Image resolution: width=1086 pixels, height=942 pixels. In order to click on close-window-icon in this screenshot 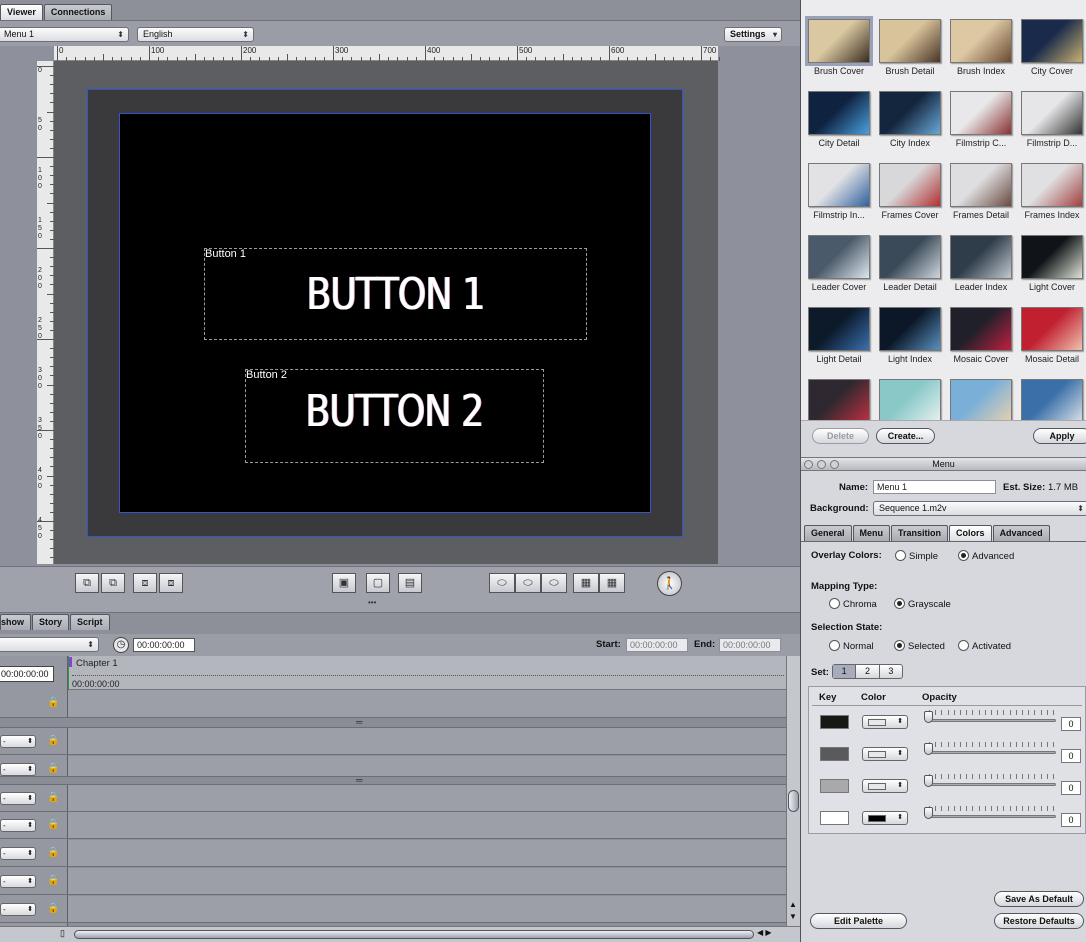, I will do `click(808, 464)`.